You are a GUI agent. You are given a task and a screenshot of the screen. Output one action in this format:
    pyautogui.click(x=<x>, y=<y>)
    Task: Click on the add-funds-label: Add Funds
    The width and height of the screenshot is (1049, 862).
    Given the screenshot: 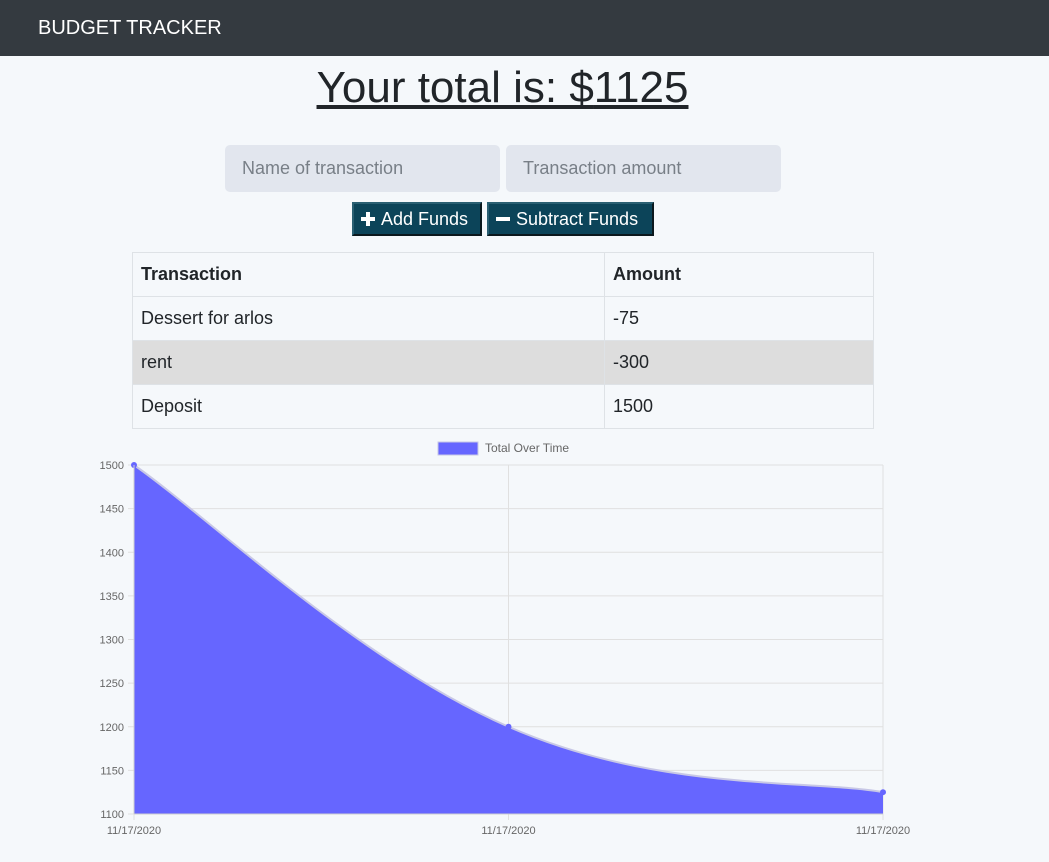 What is the action you would take?
    pyautogui.click(x=425, y=218)
    